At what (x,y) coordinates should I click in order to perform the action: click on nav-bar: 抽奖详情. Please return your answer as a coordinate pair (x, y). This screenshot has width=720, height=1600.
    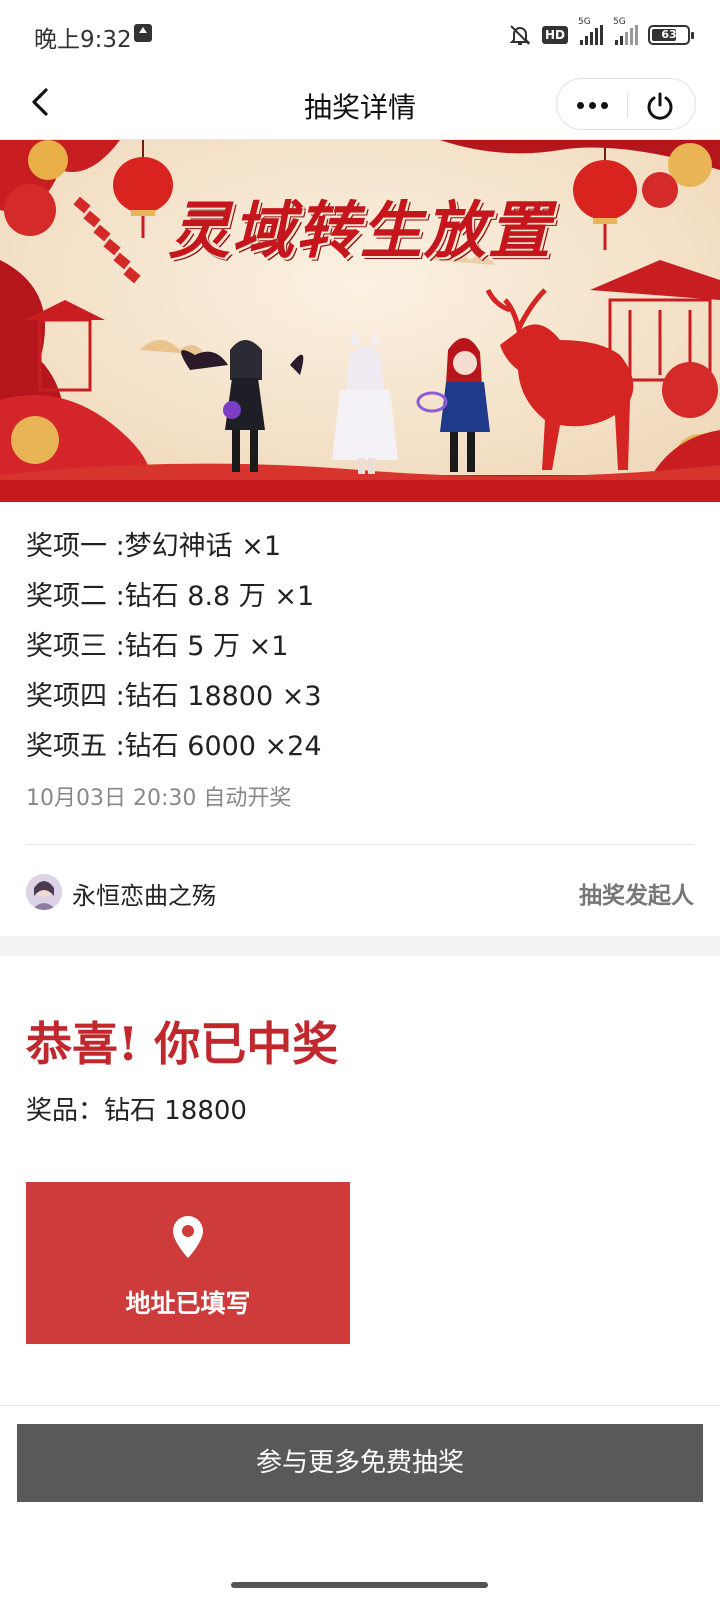
    Looking at the image, I should click on (360, 105).